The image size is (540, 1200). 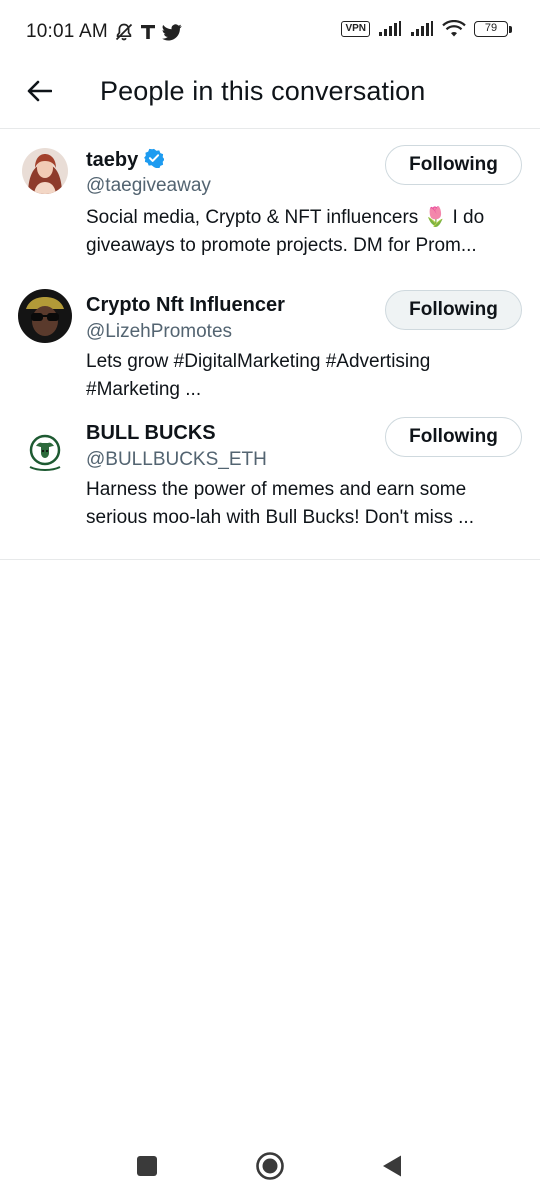 I want to click on person-handle: @BULLBUCKS_ETH, so click(x=176, y=459).